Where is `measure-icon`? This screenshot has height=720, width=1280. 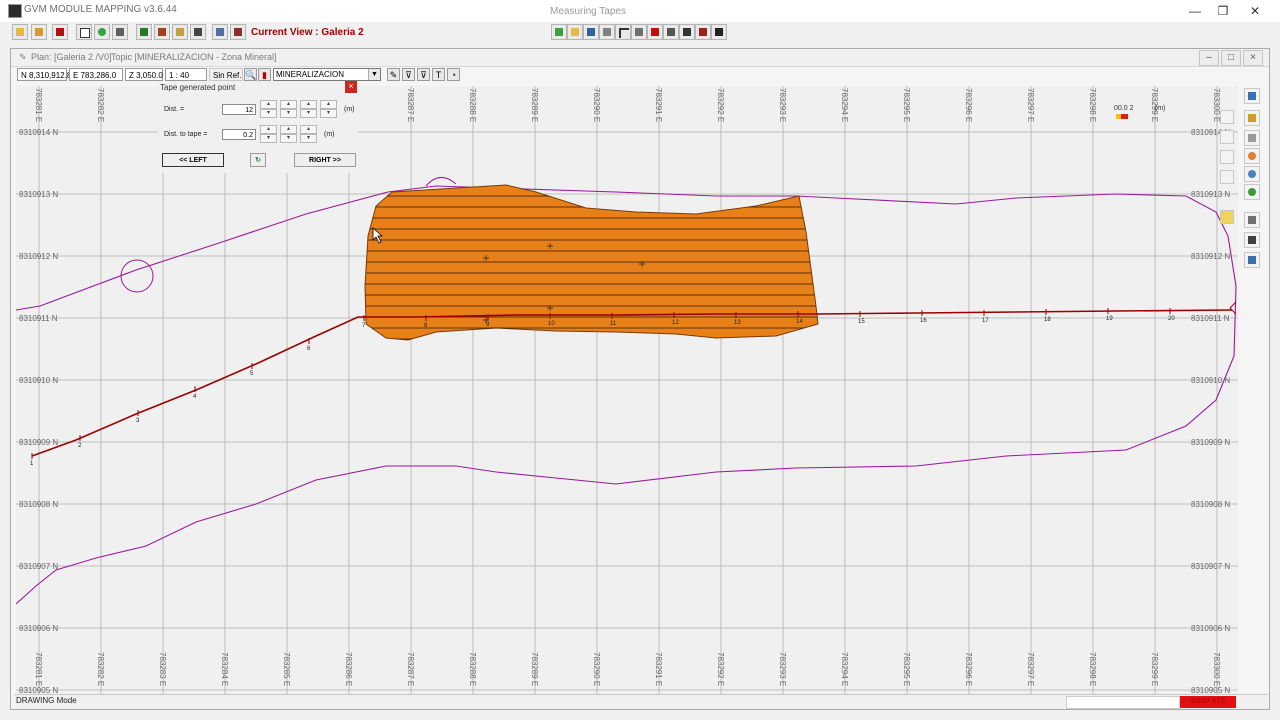
measure-icon is located at coordinates (607, 32).